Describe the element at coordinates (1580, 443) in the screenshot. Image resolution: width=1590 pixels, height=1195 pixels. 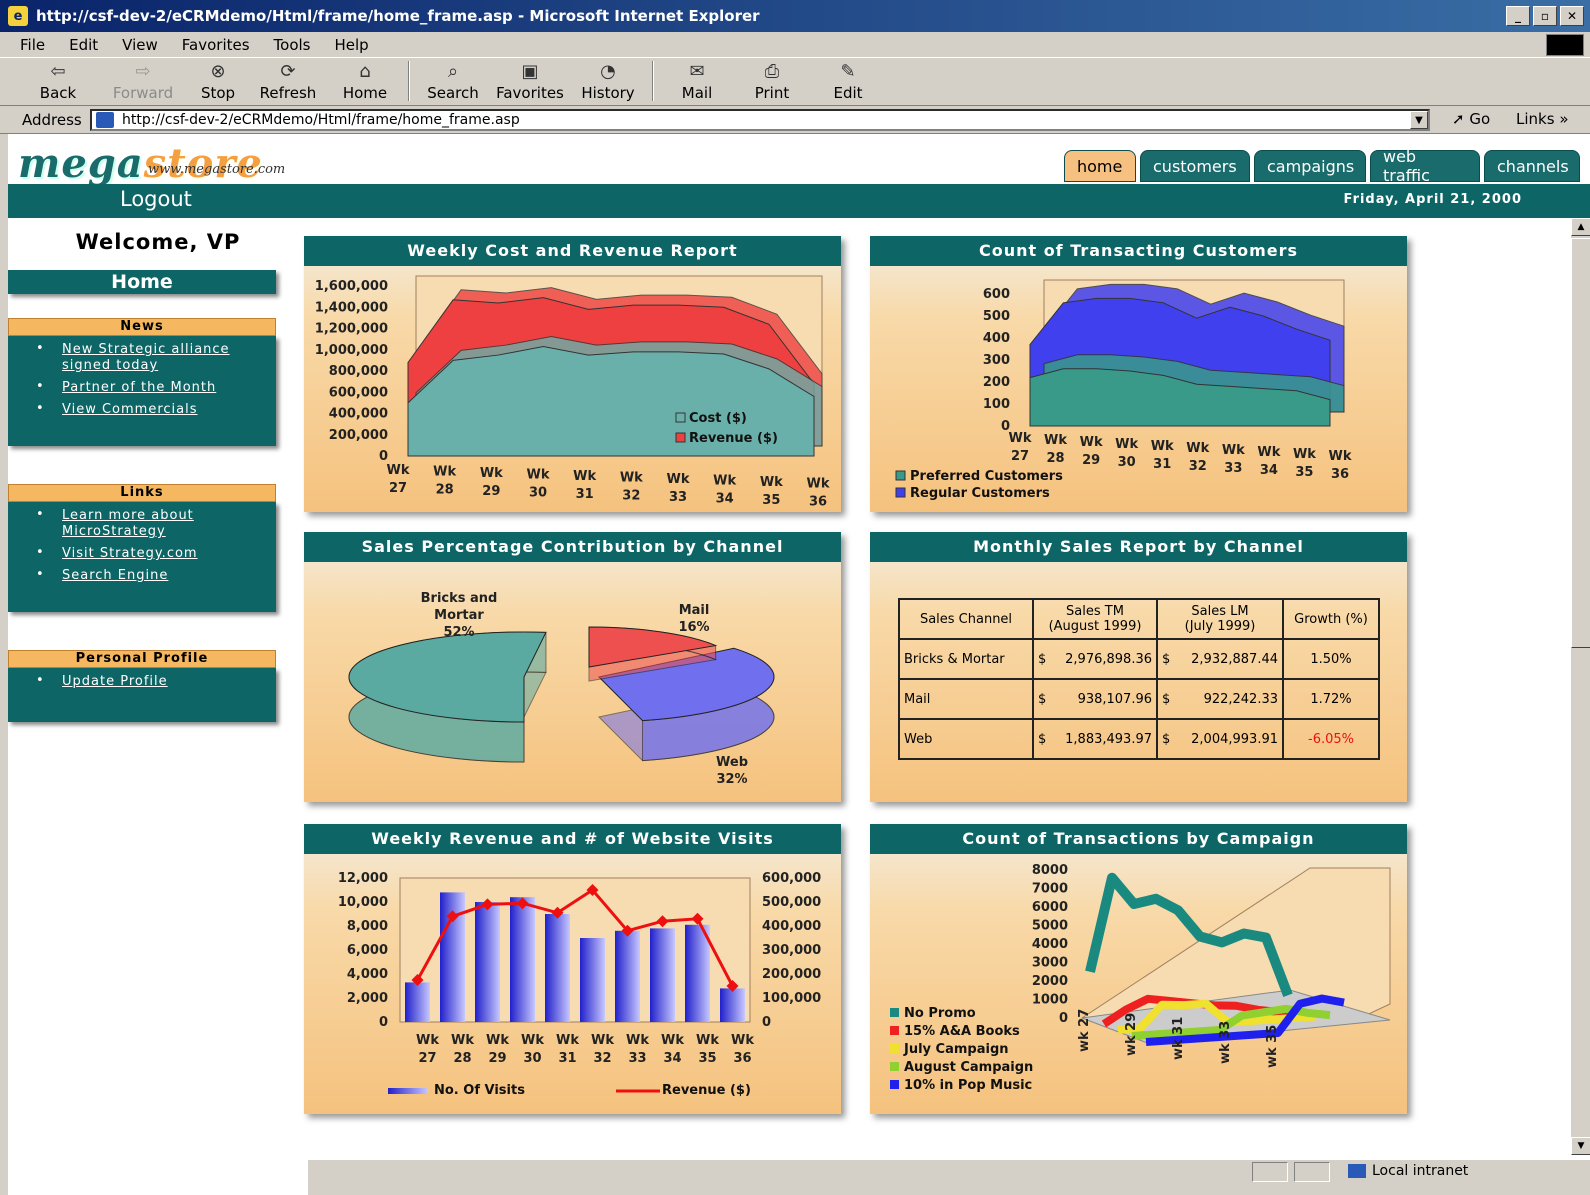
I see `scroll-thumb` at that location.